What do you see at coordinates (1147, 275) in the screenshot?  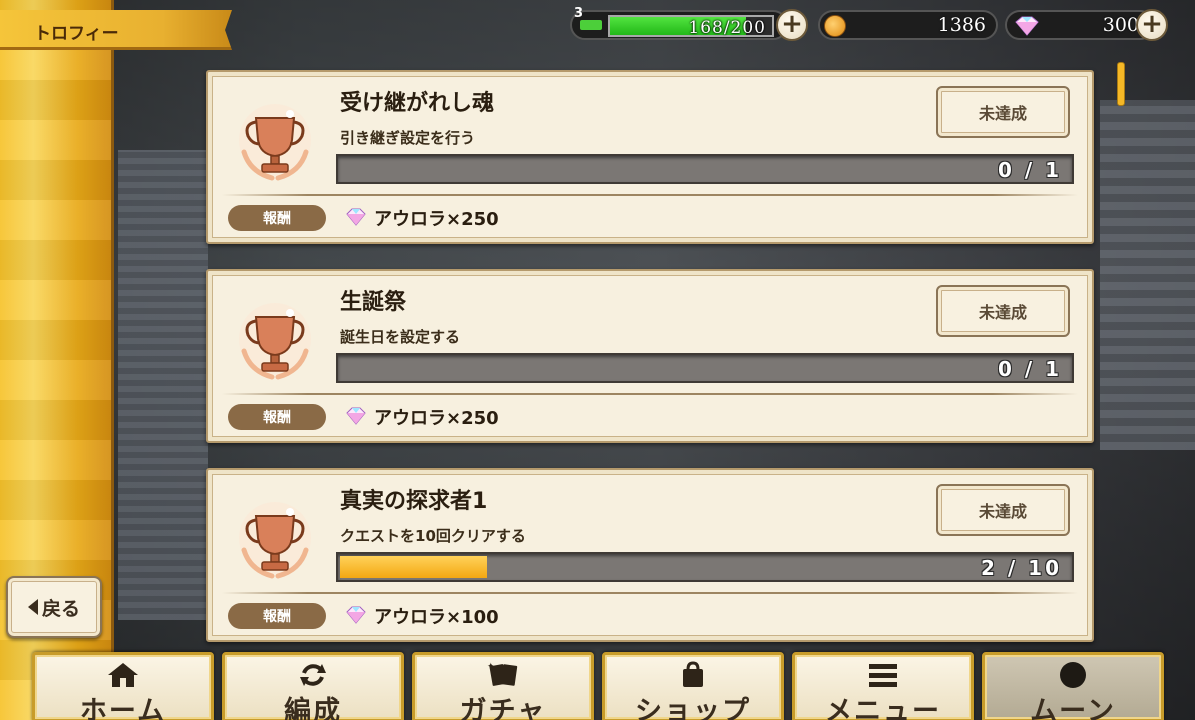 I see `background-window-right` at bounding box center [1147, 275].